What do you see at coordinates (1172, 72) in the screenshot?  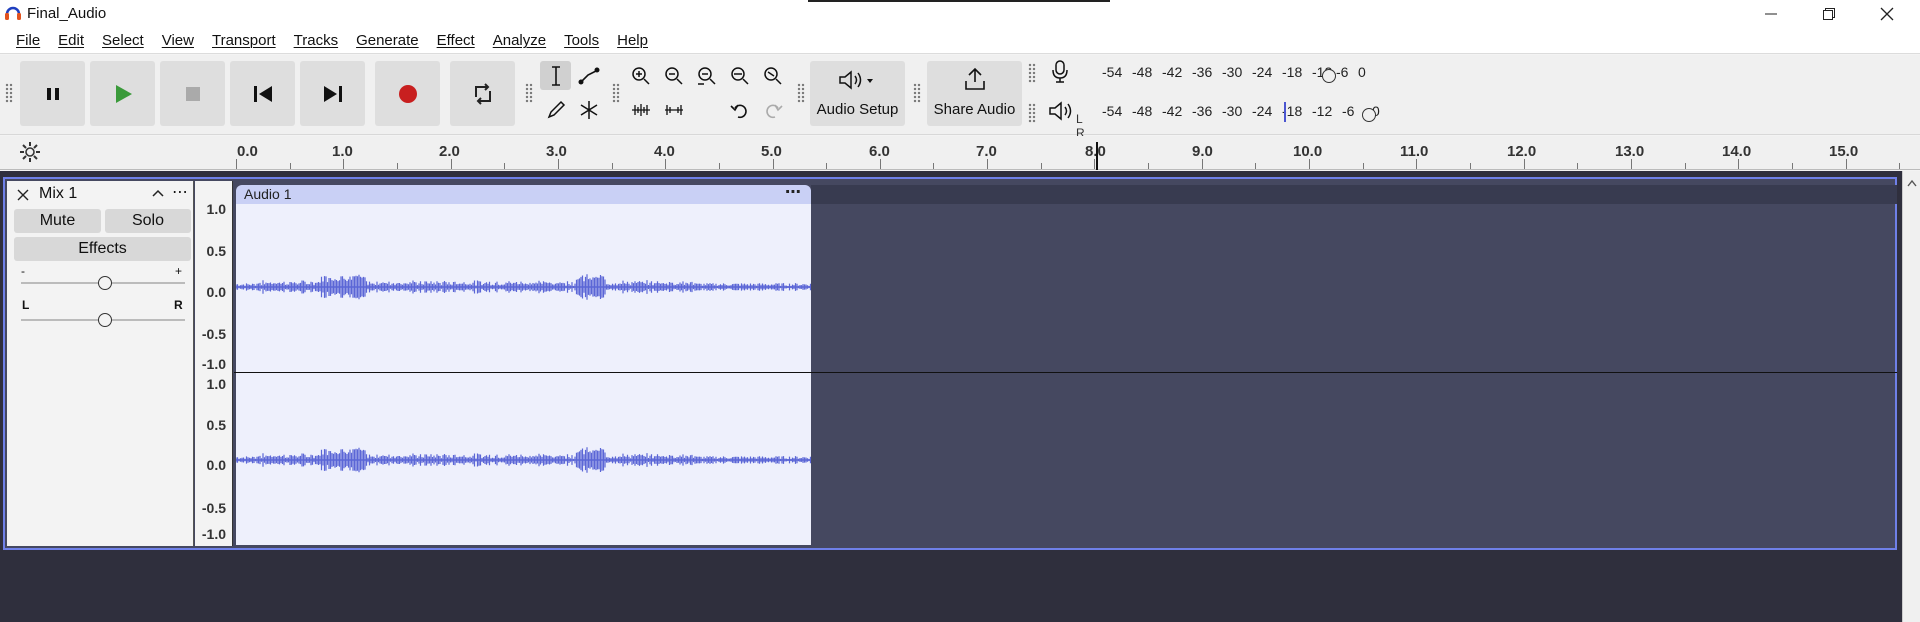 I see `meter-tick-label: -42` at bounding box center [1172, 72].